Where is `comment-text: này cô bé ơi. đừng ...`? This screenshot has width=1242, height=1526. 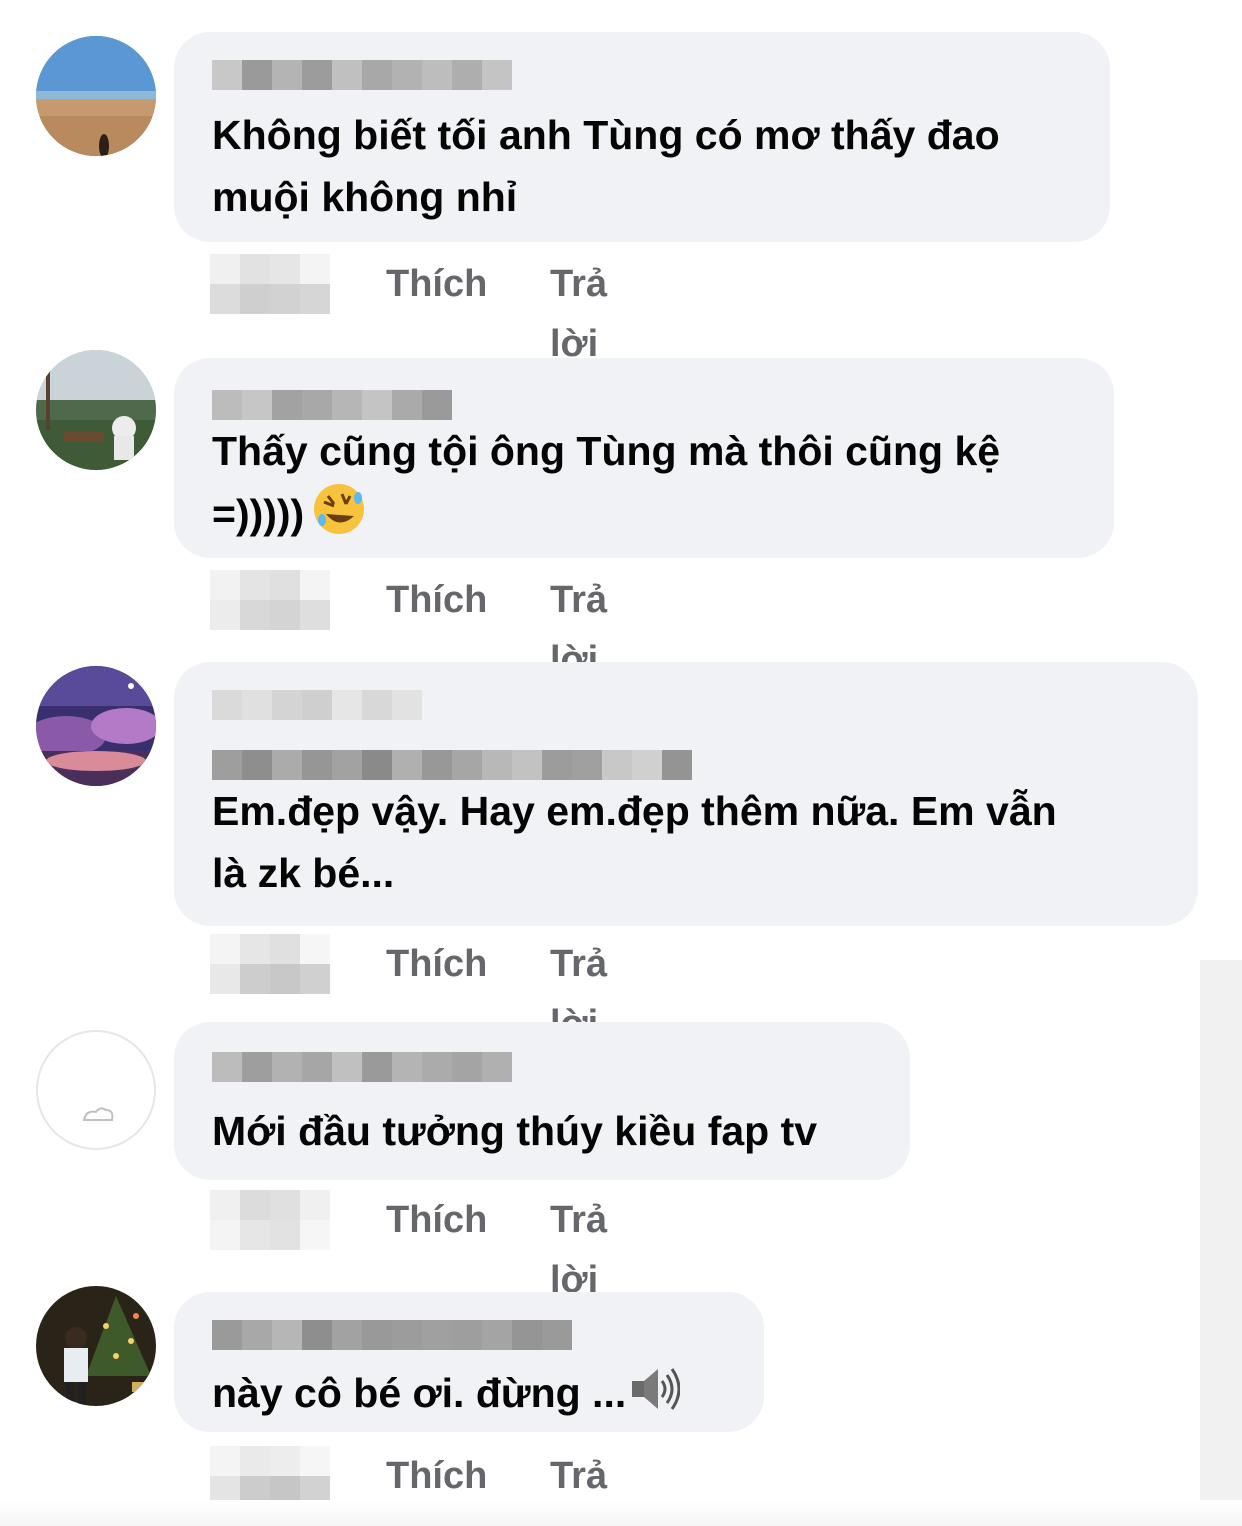 comment-text: này cô bé ơi. đừng ... is located at coordinates (470, 1397).